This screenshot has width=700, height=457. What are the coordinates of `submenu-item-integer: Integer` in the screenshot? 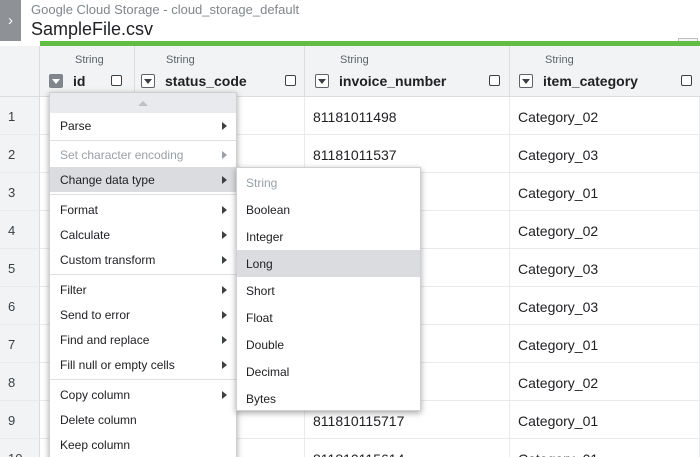 It's located at (328, 236).